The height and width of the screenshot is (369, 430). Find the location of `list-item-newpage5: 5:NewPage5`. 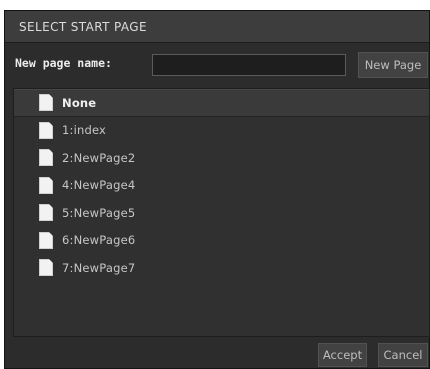

list-item-newpage5: 5:NewPage5 is located at coordinates (221, 213).